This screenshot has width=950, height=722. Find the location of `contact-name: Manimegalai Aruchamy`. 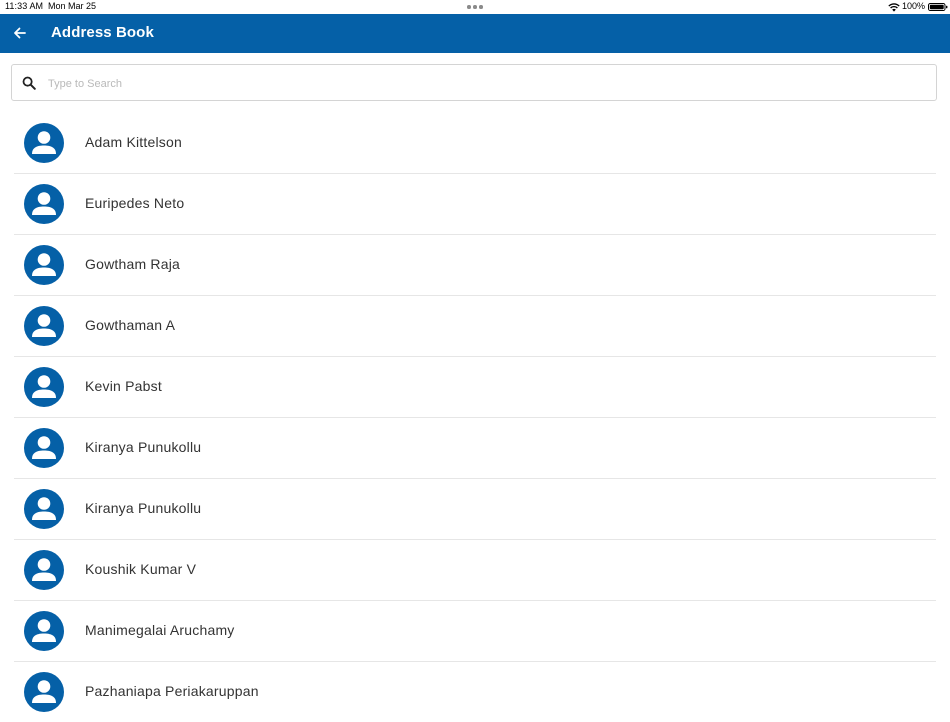

contact-name: Manimegalai Aruchamy is located at coordinates (160, 630).